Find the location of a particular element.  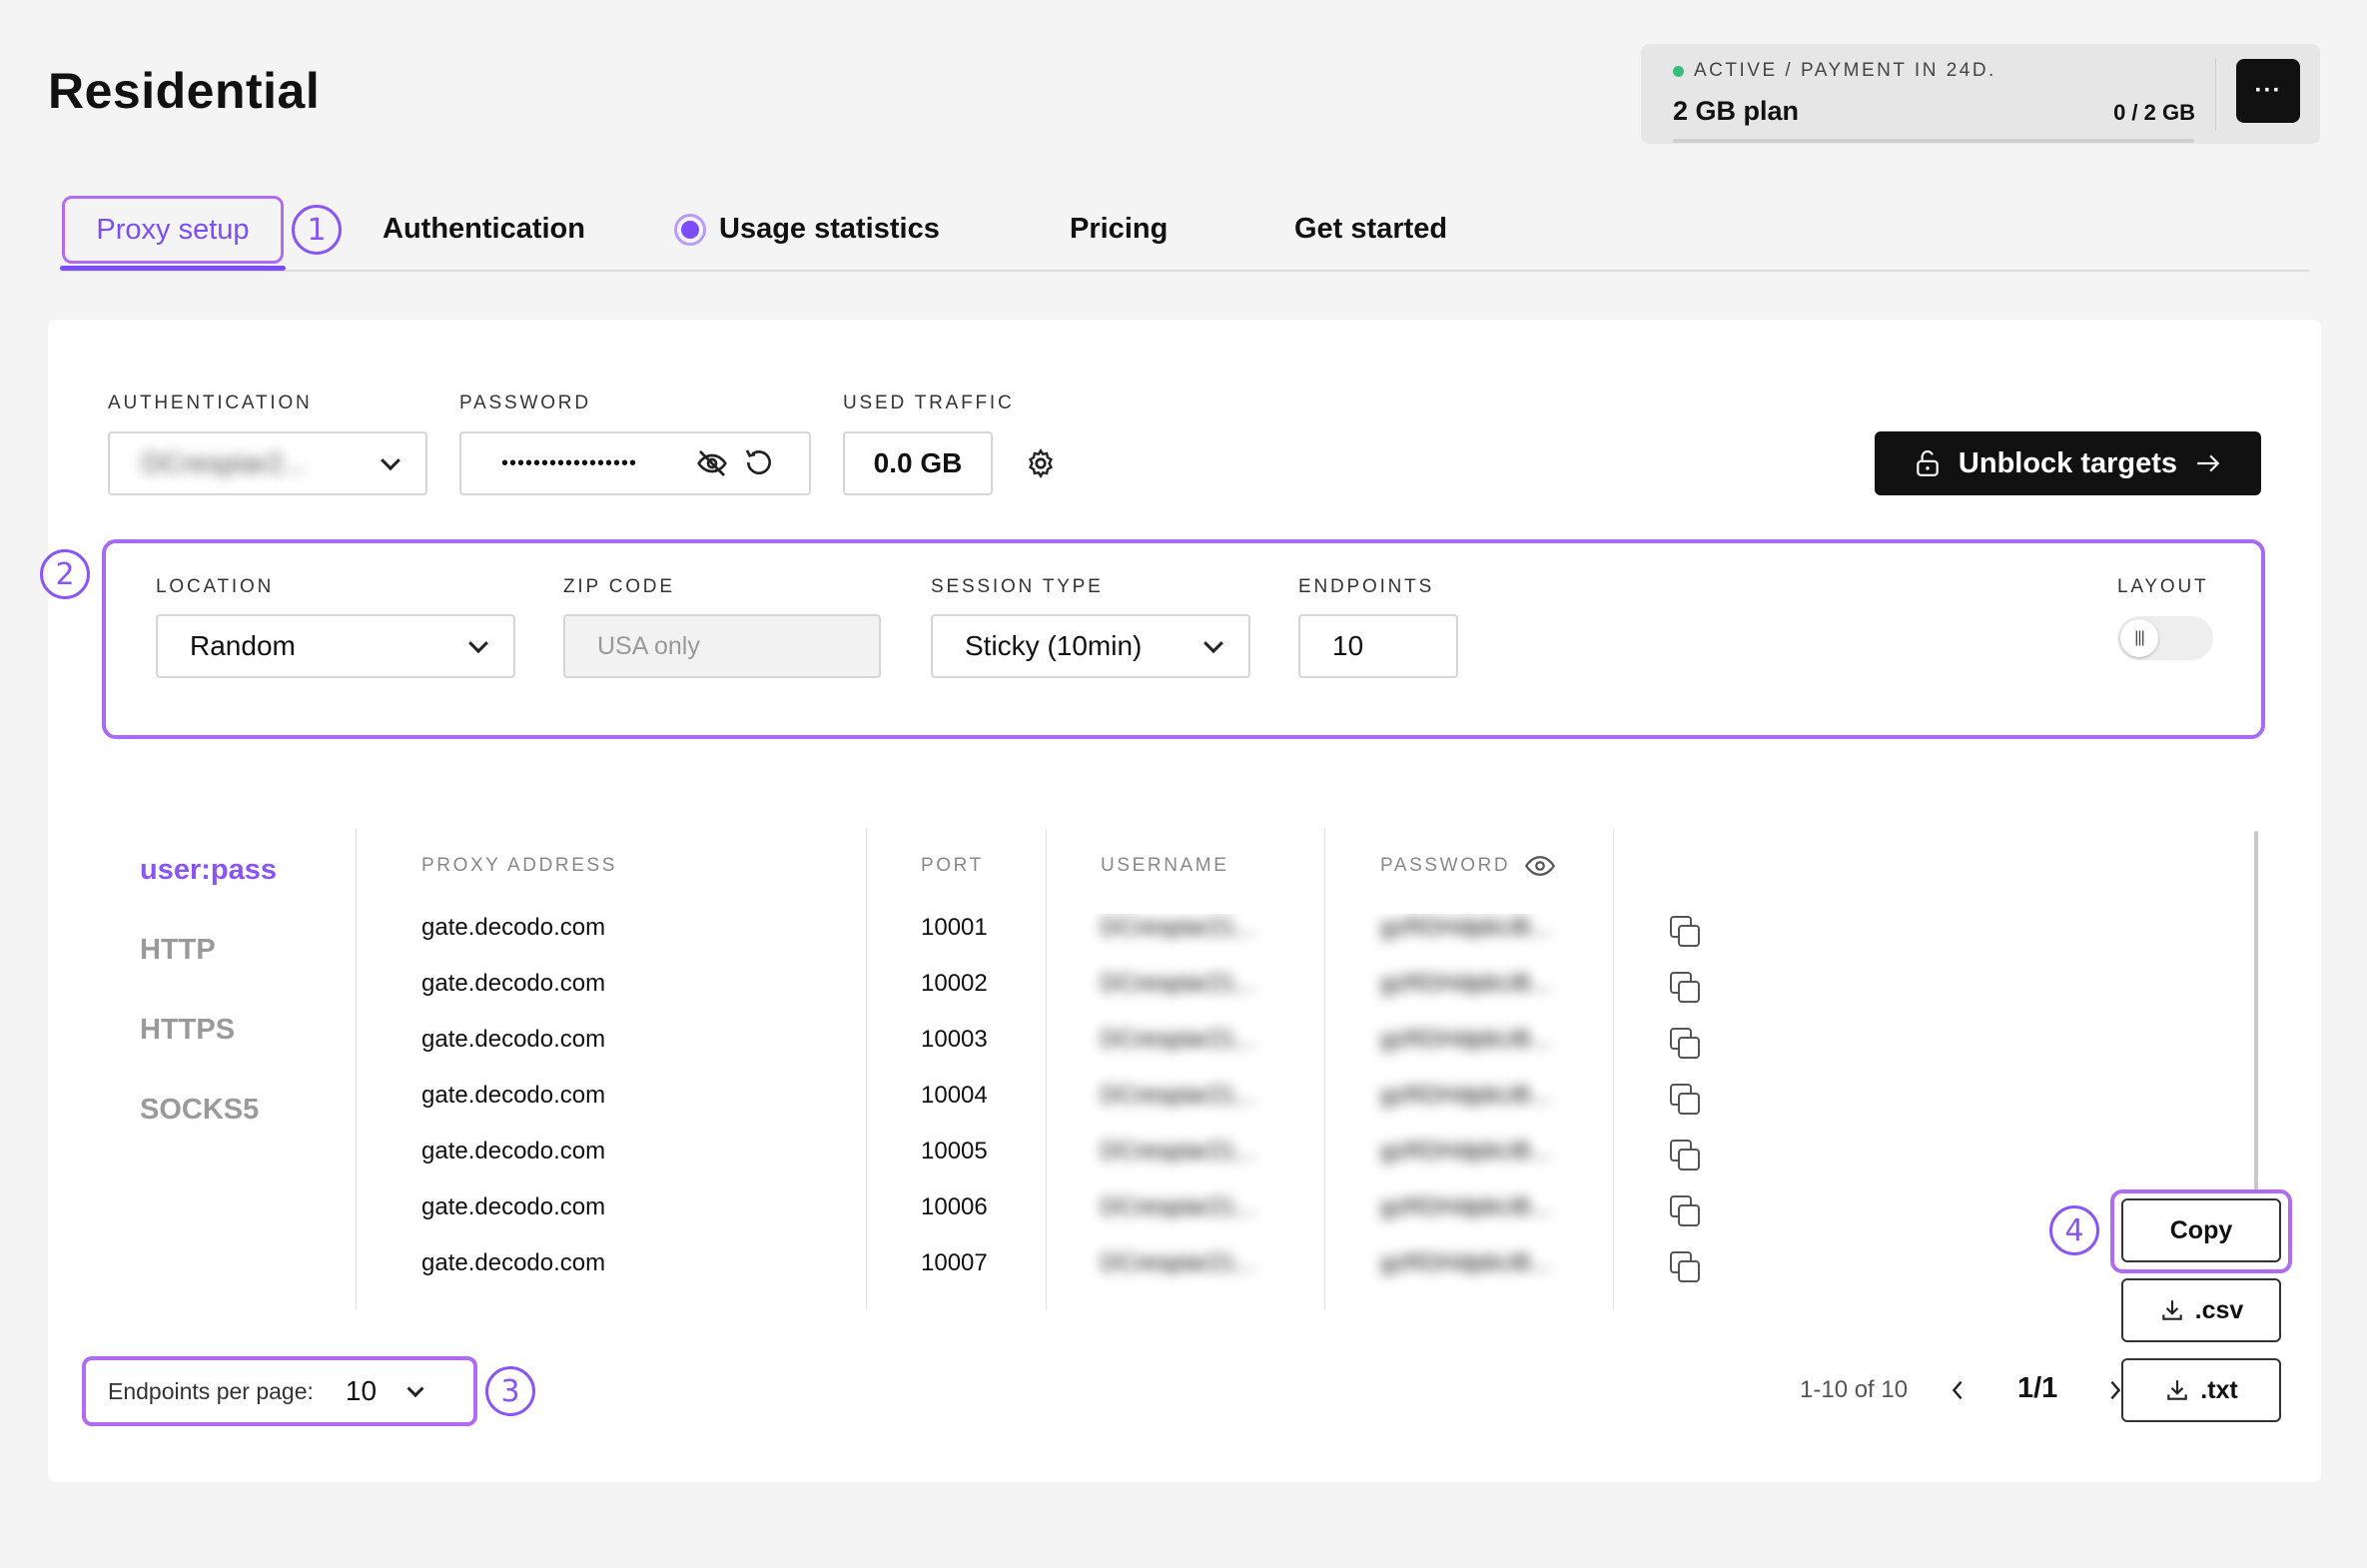

header-proxy-address: PROXY ADDRESS is located at coordinates (519, 865).